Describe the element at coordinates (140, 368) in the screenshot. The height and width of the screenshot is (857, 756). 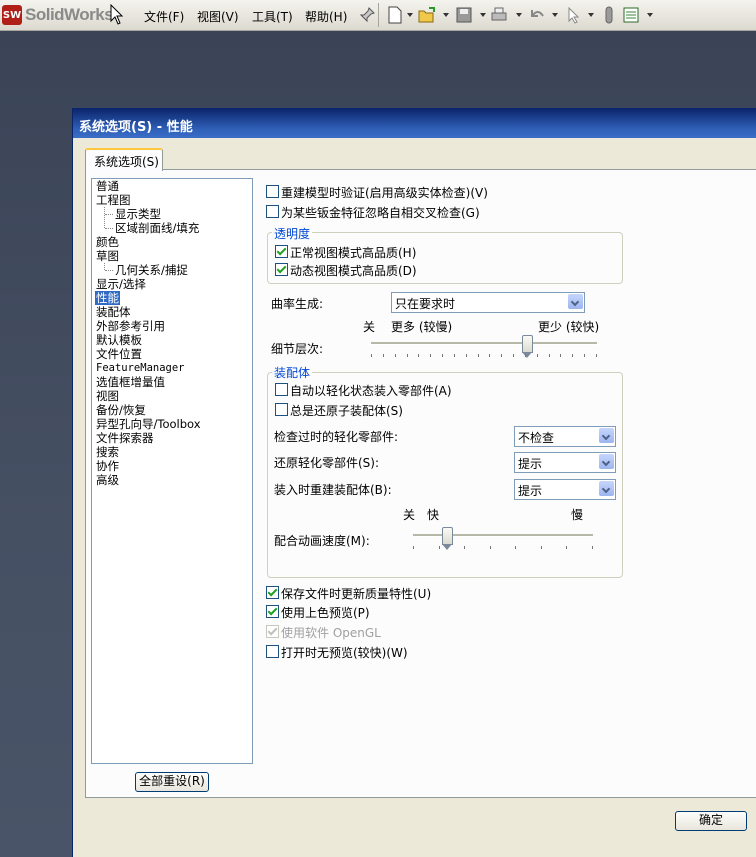
I see `tree-item-featuremanager: FeatureManager` at that location.